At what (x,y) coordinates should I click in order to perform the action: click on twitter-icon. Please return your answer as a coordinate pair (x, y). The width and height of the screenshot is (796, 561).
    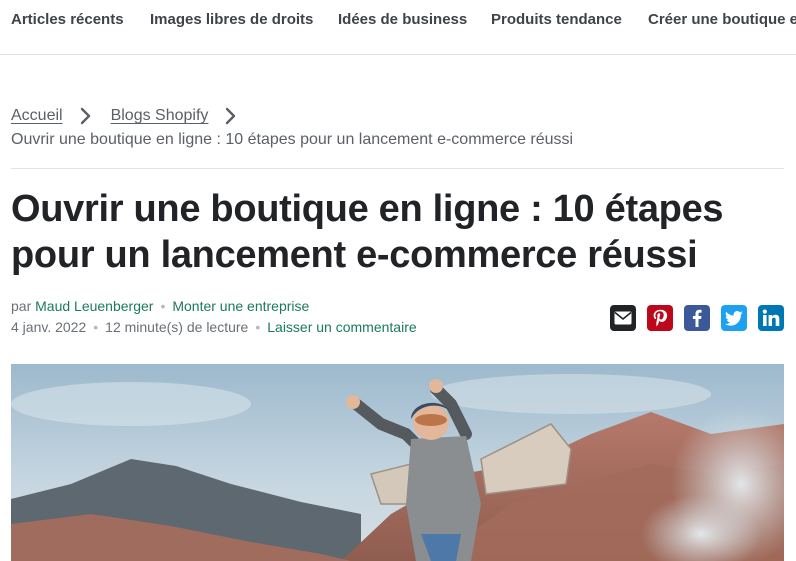
    Looking at the image, I should click on (734, 318).